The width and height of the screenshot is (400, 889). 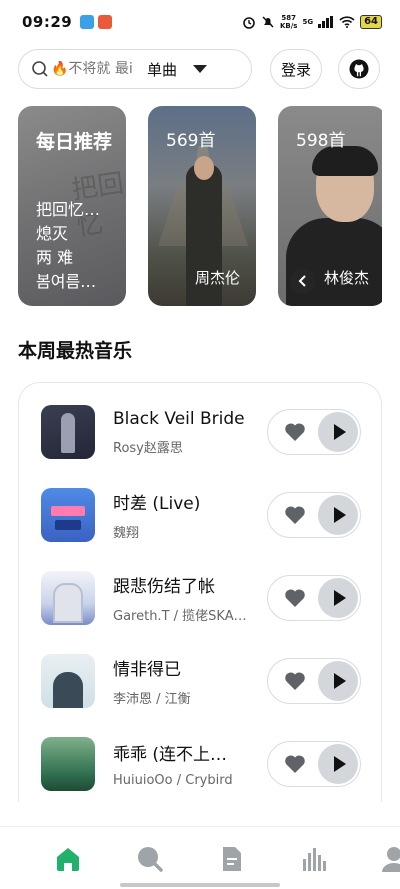 I want to click on artist-photo, so click(x=204, y=168).